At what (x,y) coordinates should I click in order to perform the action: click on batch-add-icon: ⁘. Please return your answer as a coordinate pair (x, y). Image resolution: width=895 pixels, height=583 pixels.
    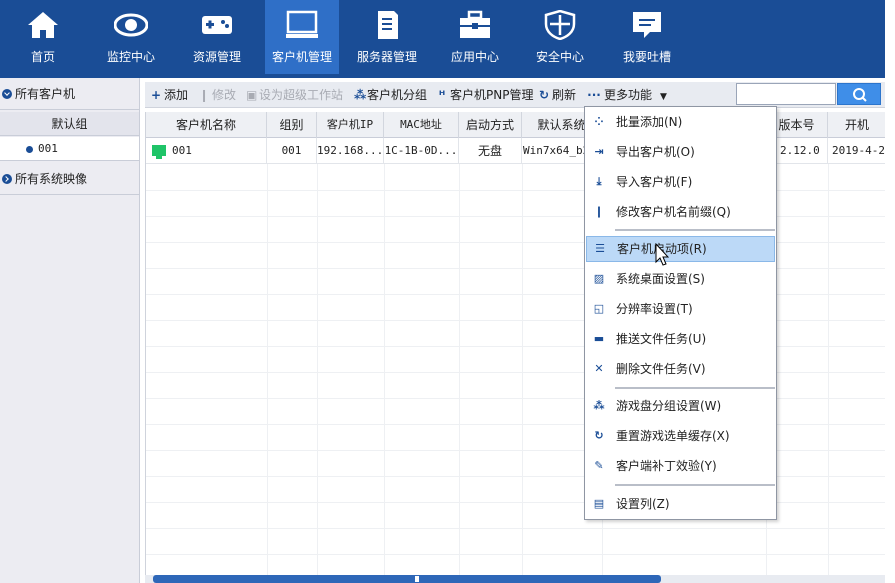
    Looking at the image, I should click on (599, 121).